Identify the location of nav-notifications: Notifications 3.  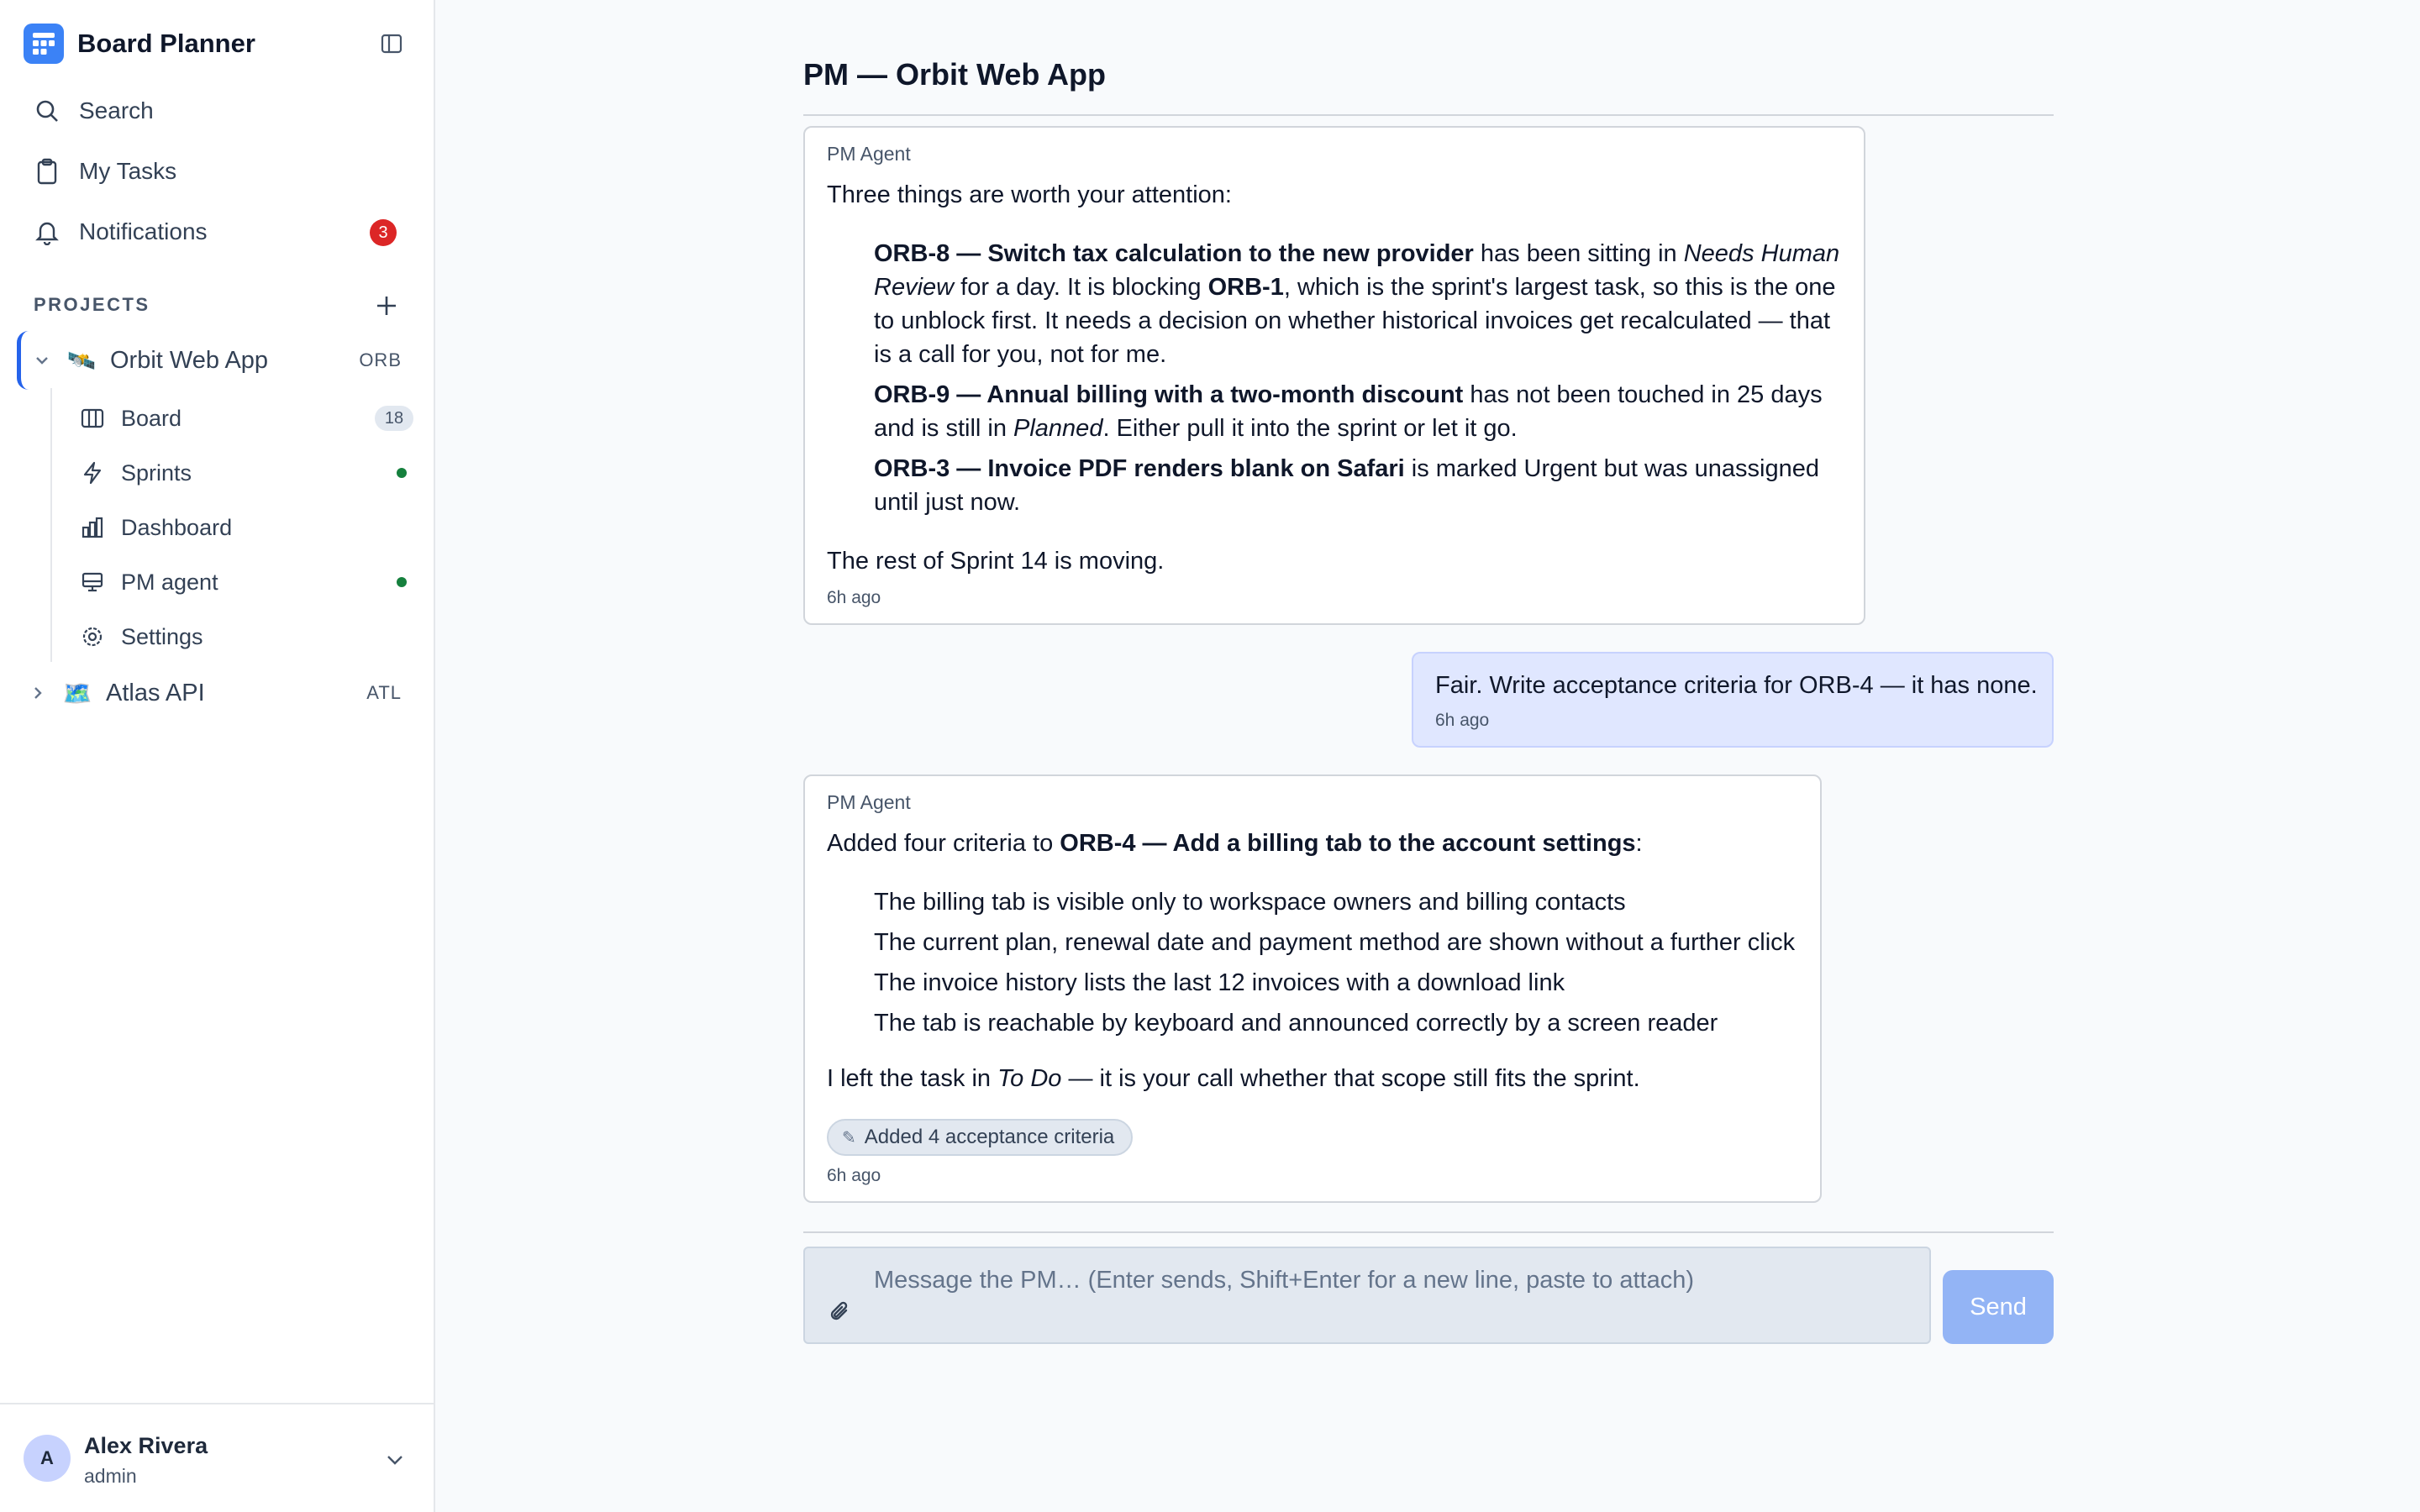
(218, 232).